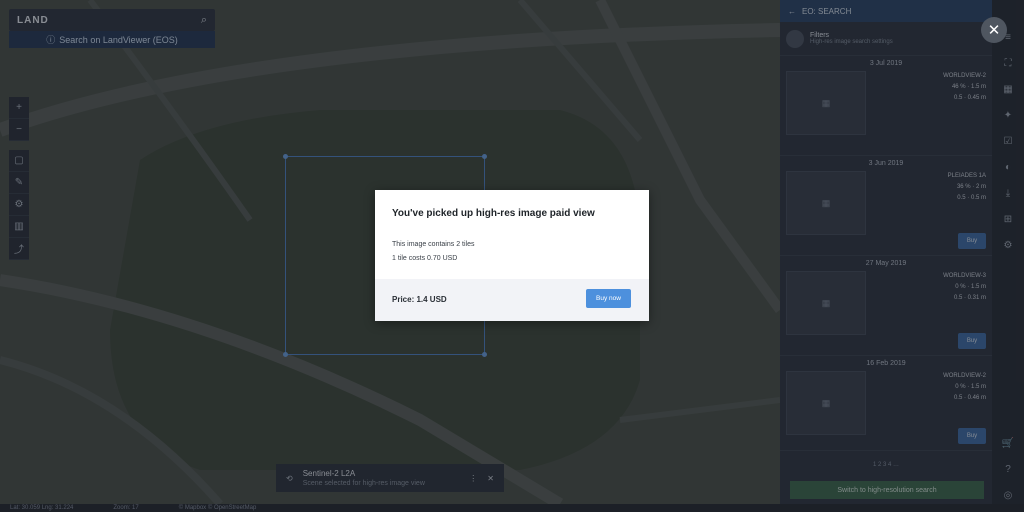 This screenshot has height=512, width=1024. What do you see at coordinates (425, 258) in the screenshot?
I see `modal-tile-cost: 1 tile costs 0.70 USD` at bounding box center [425, 258].